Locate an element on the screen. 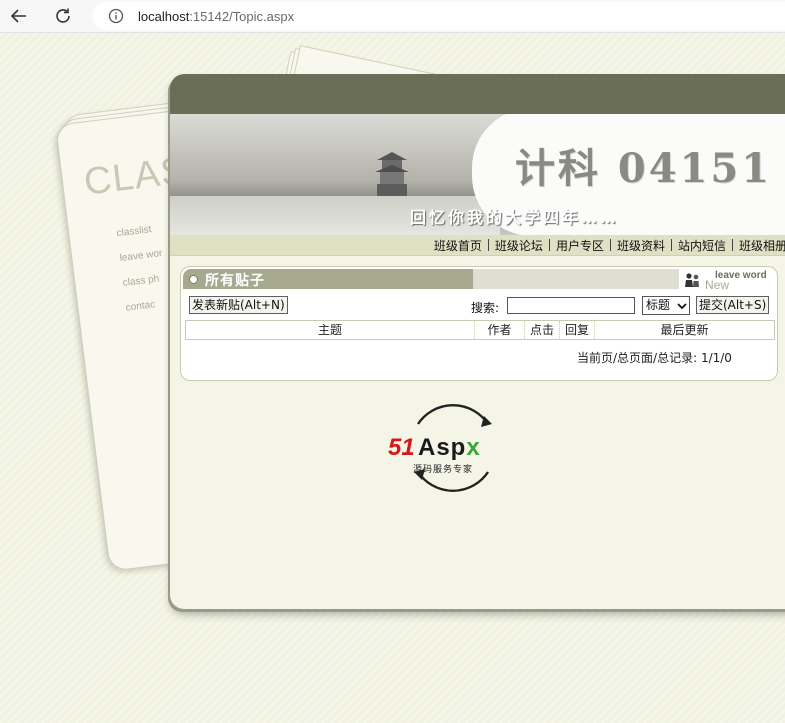  back-button is located at coordinates (19, 16).